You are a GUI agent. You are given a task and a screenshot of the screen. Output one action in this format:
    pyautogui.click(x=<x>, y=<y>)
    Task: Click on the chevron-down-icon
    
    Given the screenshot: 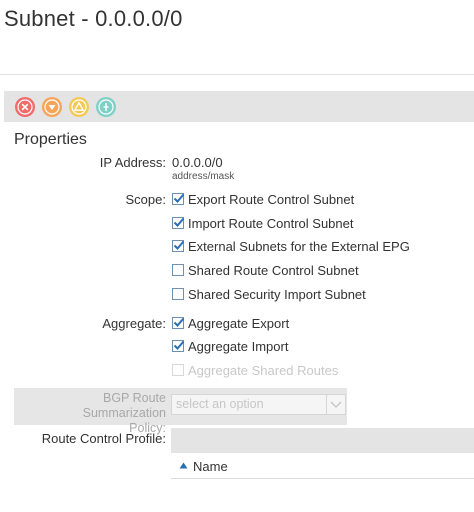 What is the action you would take?
    pyautogui.click(x=335, y=404)
    